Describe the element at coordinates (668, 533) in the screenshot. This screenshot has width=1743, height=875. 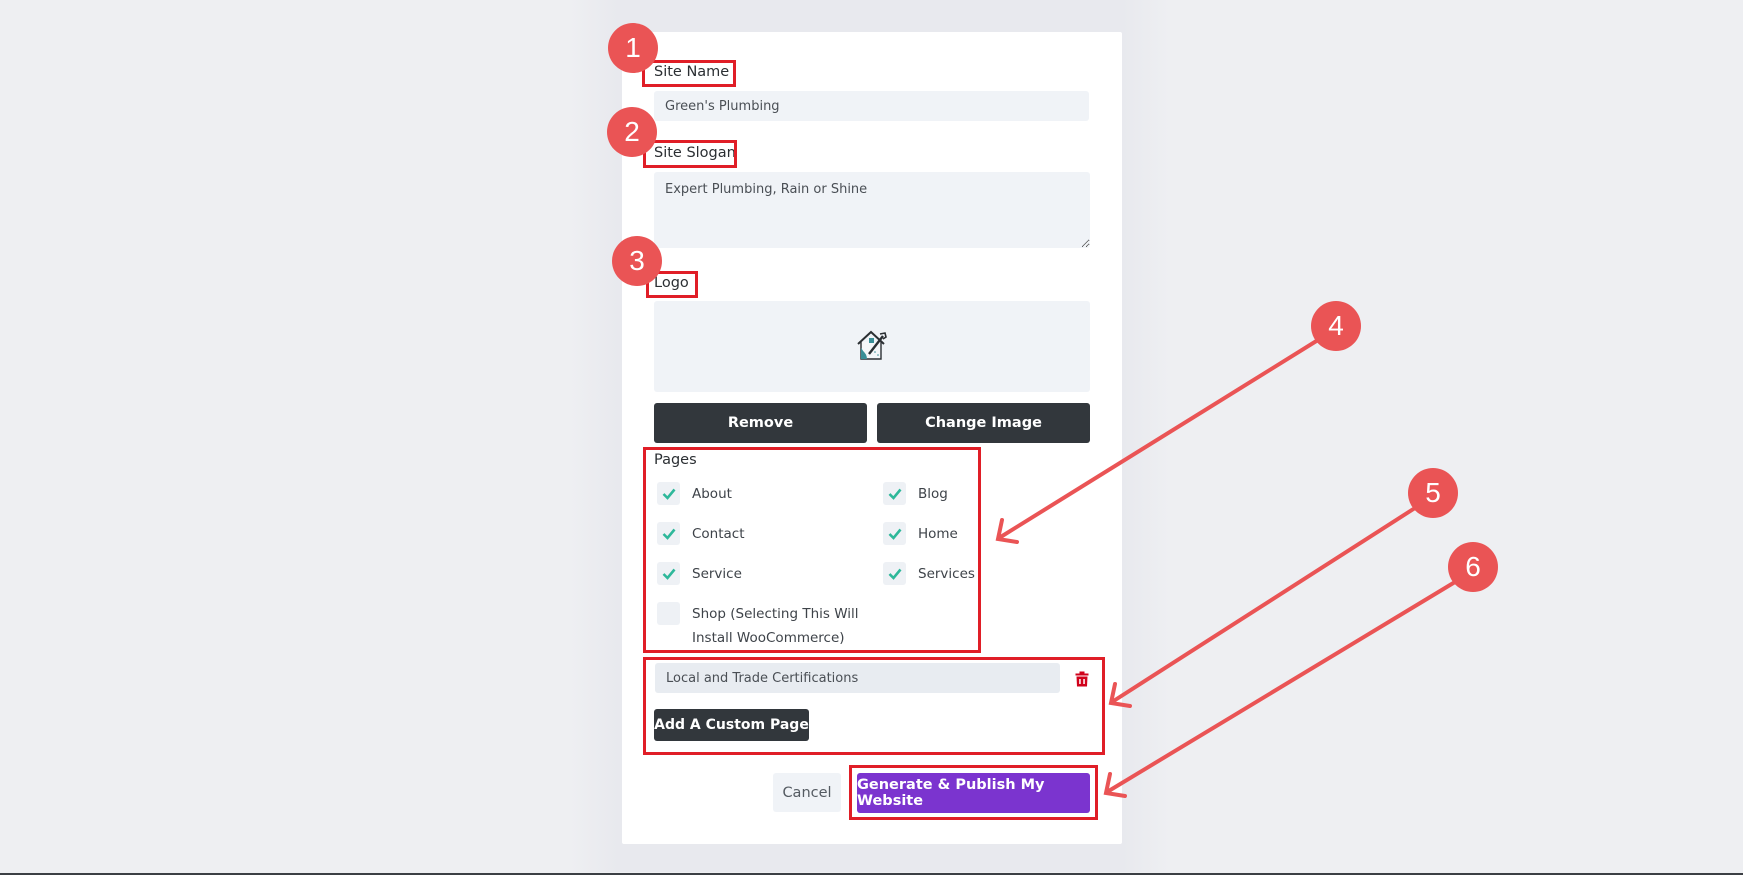
I see `checkbox-contact` at that location.